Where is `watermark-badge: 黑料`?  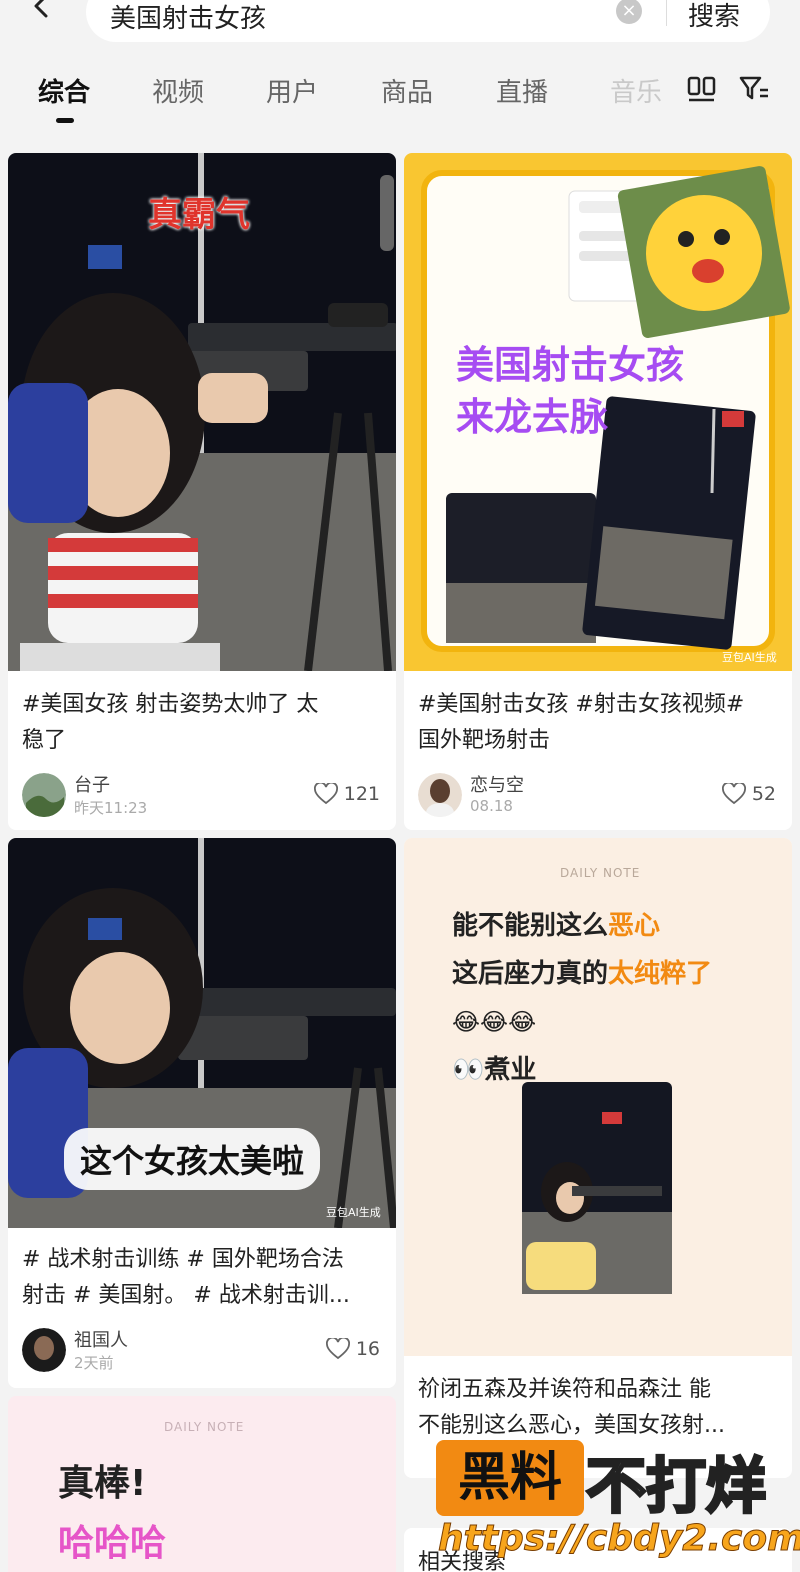 watermark-badge: 黑料 is located at coordinates (510, 1478).